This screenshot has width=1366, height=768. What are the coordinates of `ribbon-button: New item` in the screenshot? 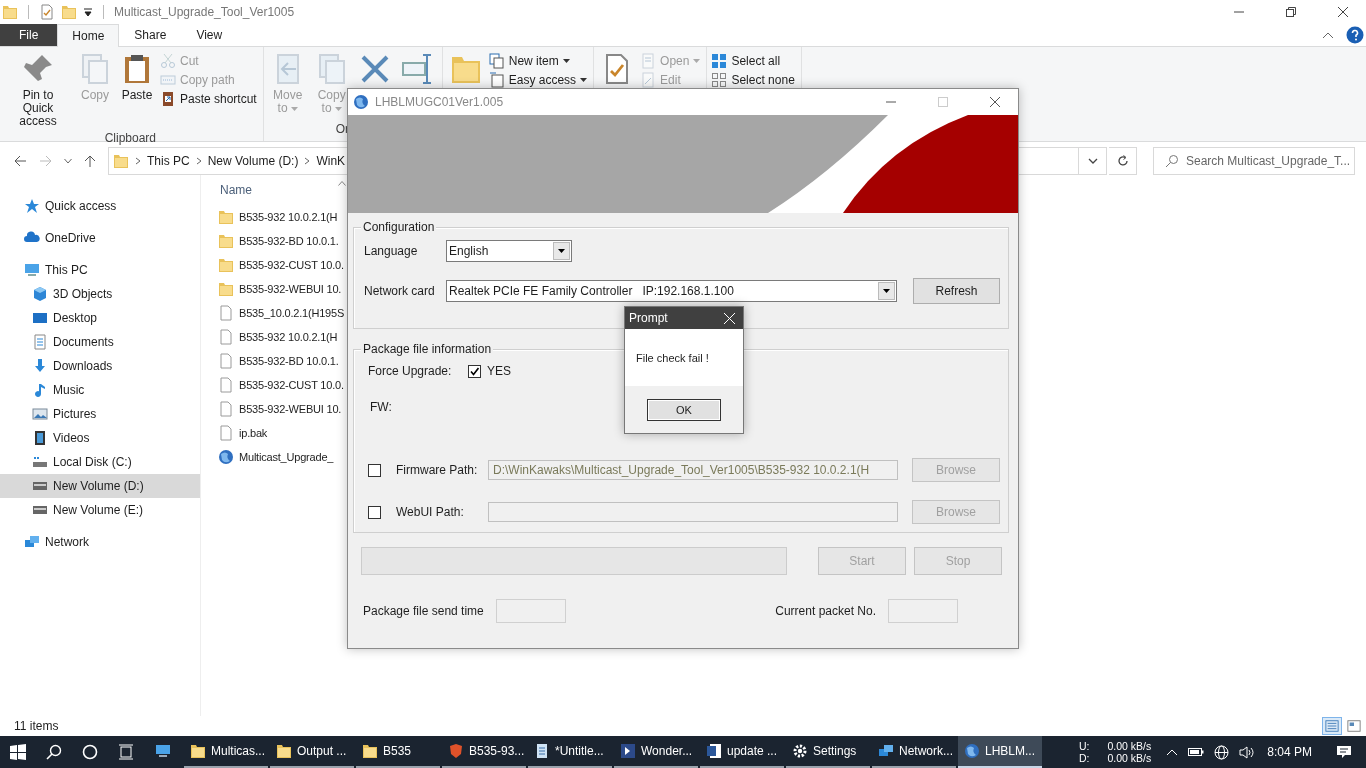 It's located at (538, 61).